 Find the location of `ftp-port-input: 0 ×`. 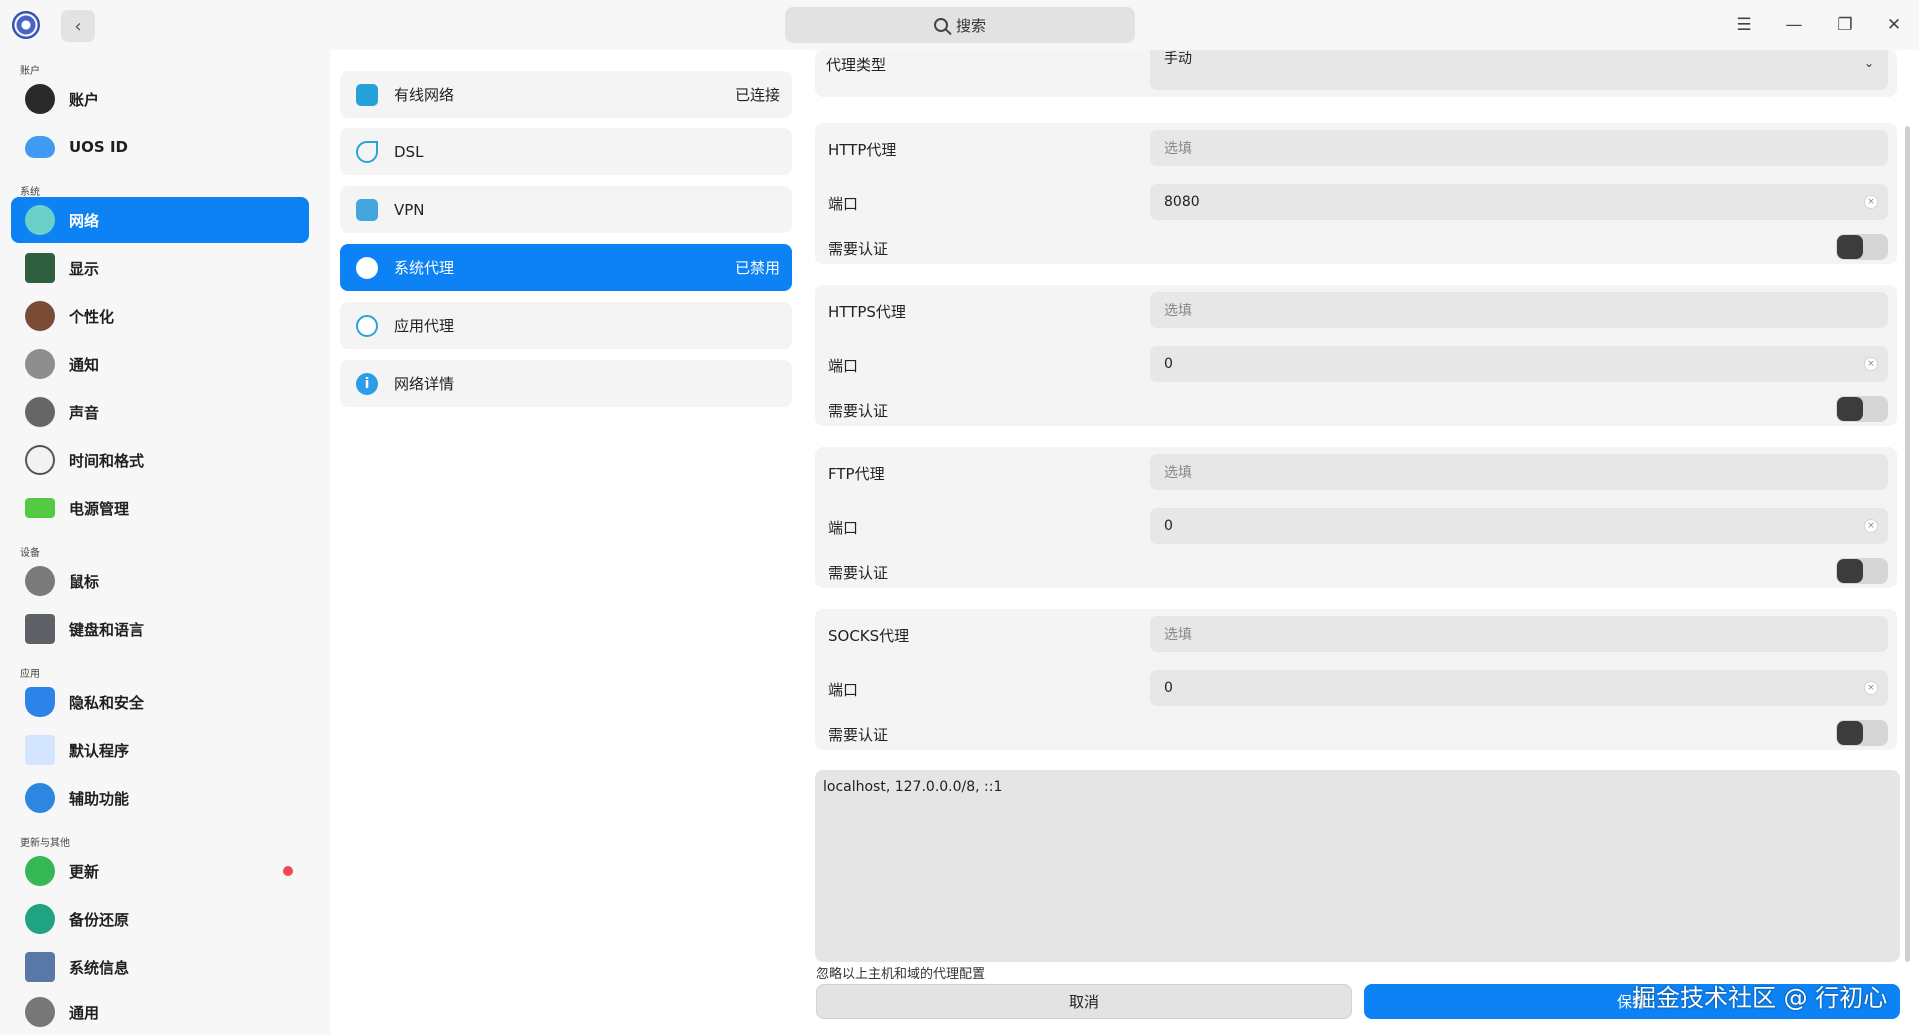

ftp-port-input: 0 × is located at coordinates (1519, 526).